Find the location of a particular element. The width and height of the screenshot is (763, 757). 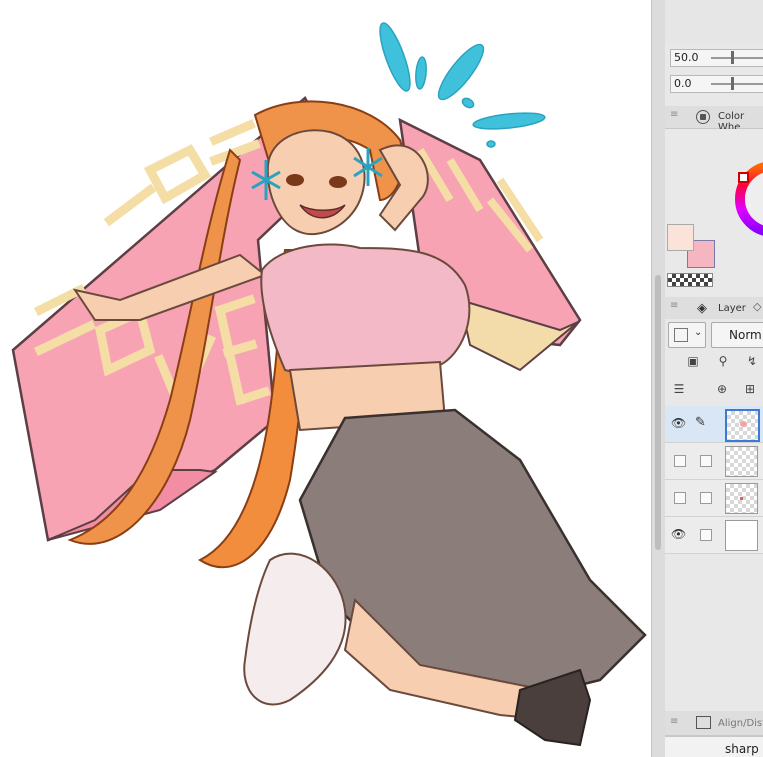

blend-mode-select: Norm is located at coordinates (737, 335).